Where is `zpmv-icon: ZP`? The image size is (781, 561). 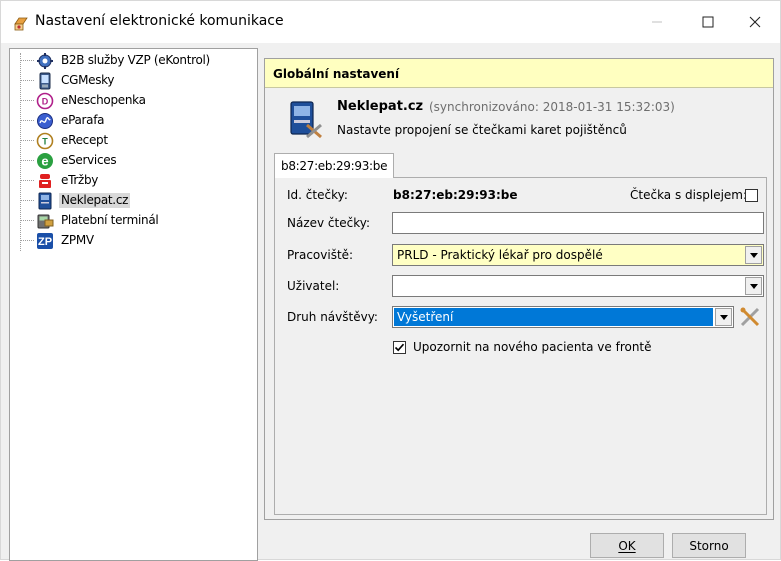 zpmv-icon: ZP is located at coordinates (45, 241).